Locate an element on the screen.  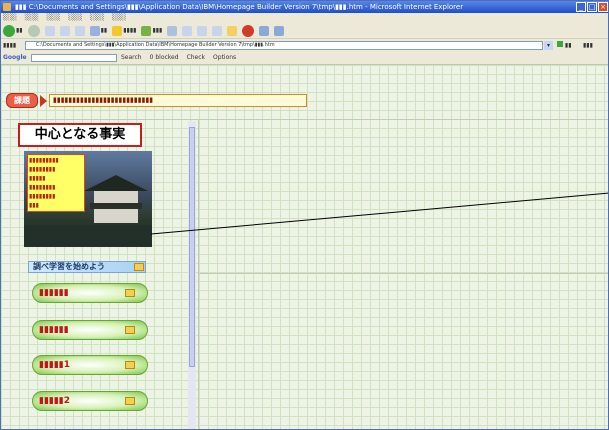
pointer-line is located at coordinates (379, 213).